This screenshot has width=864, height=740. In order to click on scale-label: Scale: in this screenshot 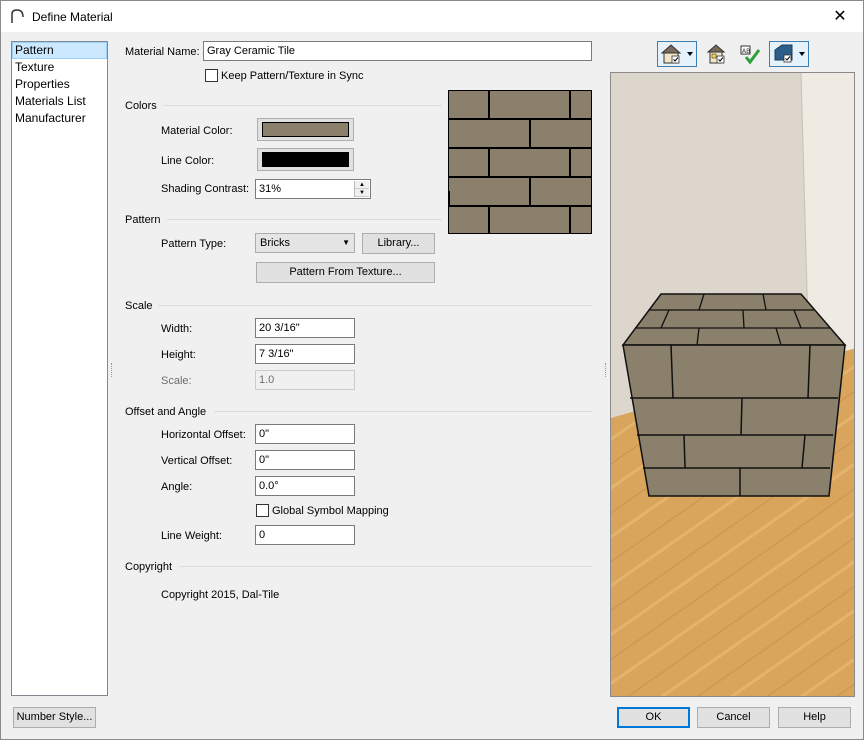, I will do `click(176, 381)`.